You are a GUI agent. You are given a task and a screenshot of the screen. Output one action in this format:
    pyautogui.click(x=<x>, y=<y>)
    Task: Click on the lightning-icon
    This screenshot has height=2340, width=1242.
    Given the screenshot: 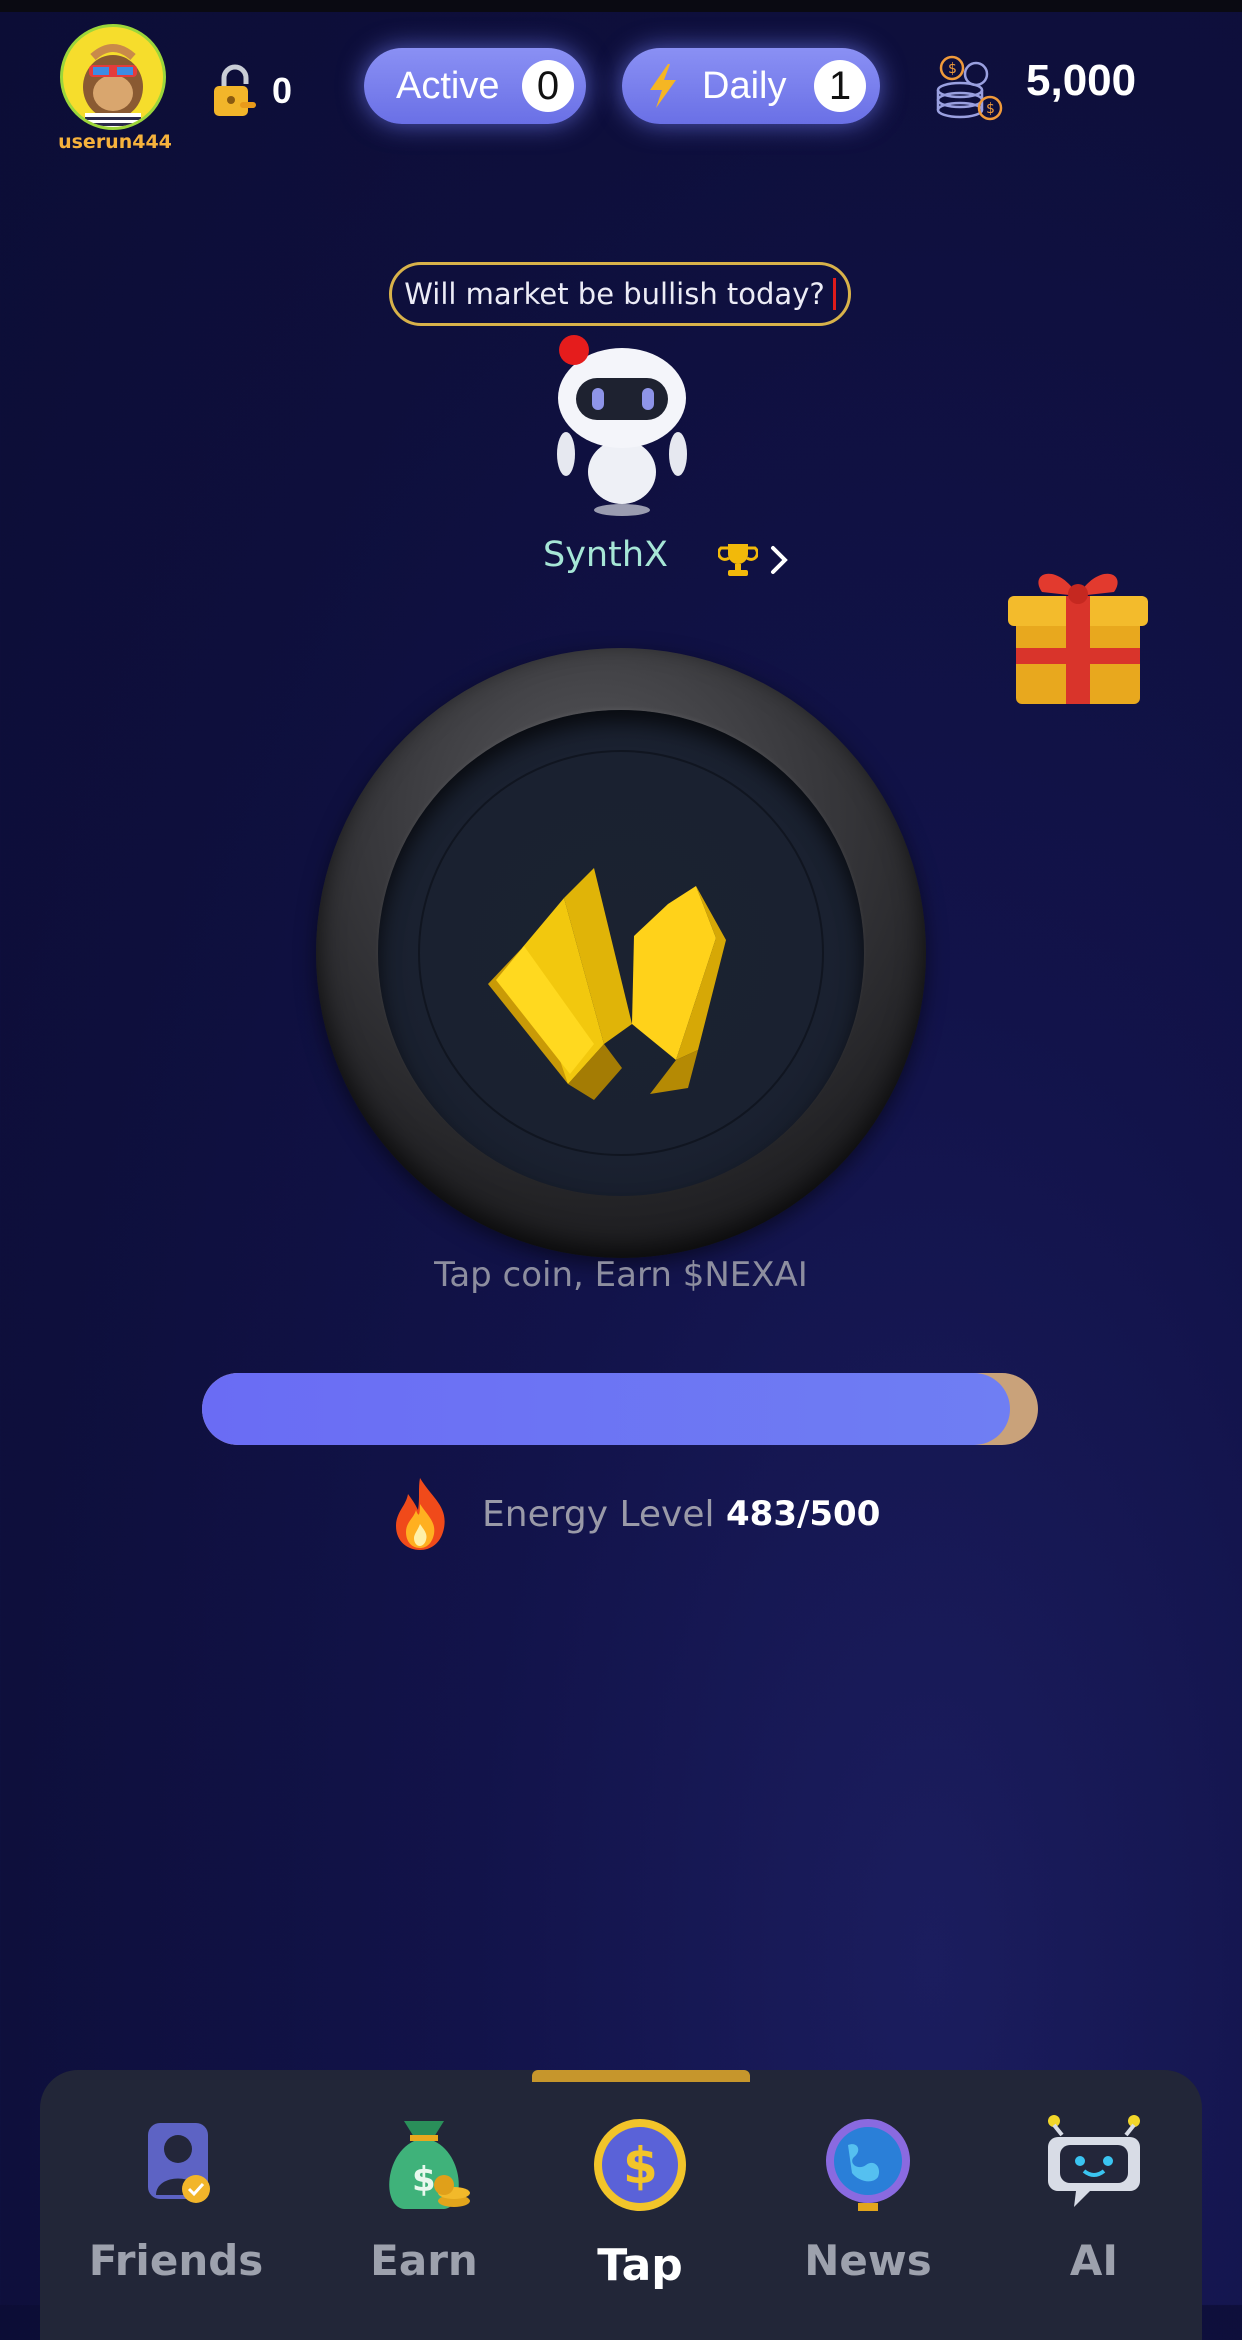 What is the action you would take?
    pyautogui.click(x=663, y=86)
    